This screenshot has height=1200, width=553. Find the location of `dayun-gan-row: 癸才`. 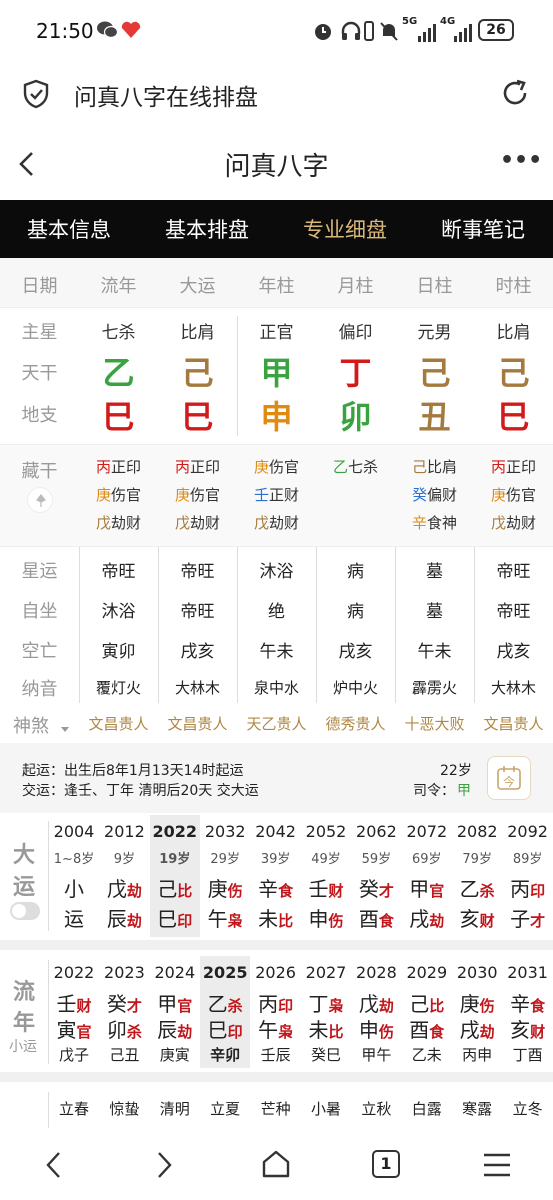

dayun-gan-row: 癸才 is located at coordinates (376, 887).